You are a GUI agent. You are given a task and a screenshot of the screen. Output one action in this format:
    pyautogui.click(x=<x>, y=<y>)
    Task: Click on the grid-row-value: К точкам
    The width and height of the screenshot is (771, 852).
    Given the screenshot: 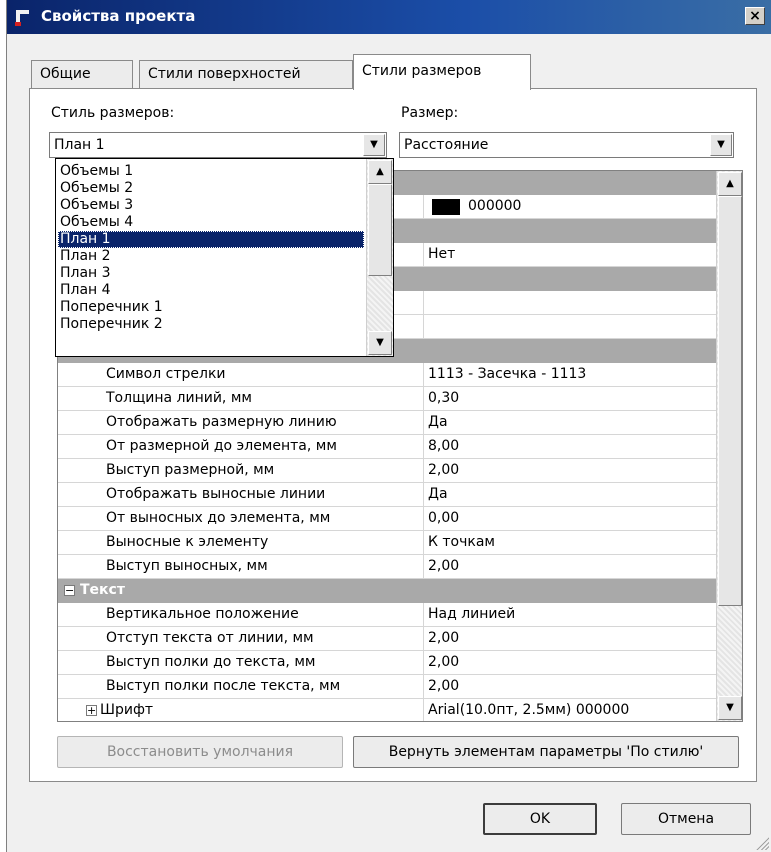 What is the action you would take?
    pyautogui.click(x=461, y=542)
    